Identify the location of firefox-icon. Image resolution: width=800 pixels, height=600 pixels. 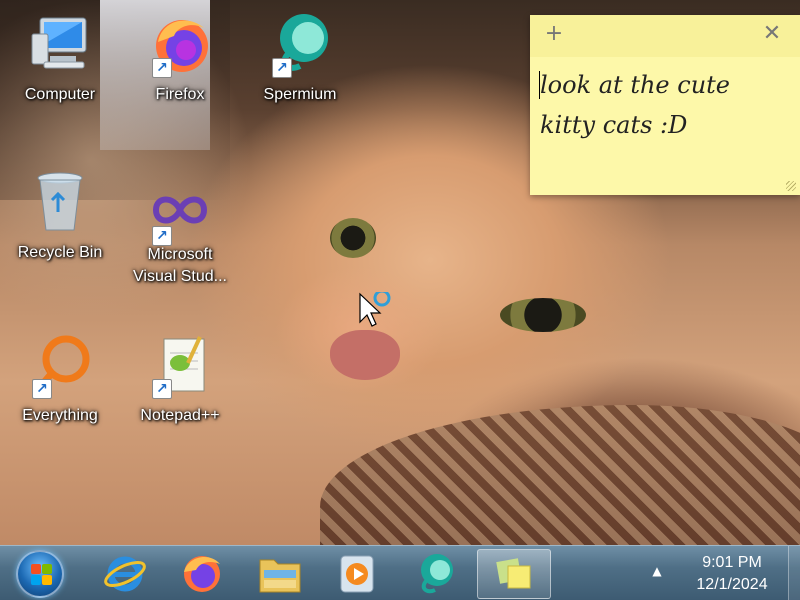
(202, 574).